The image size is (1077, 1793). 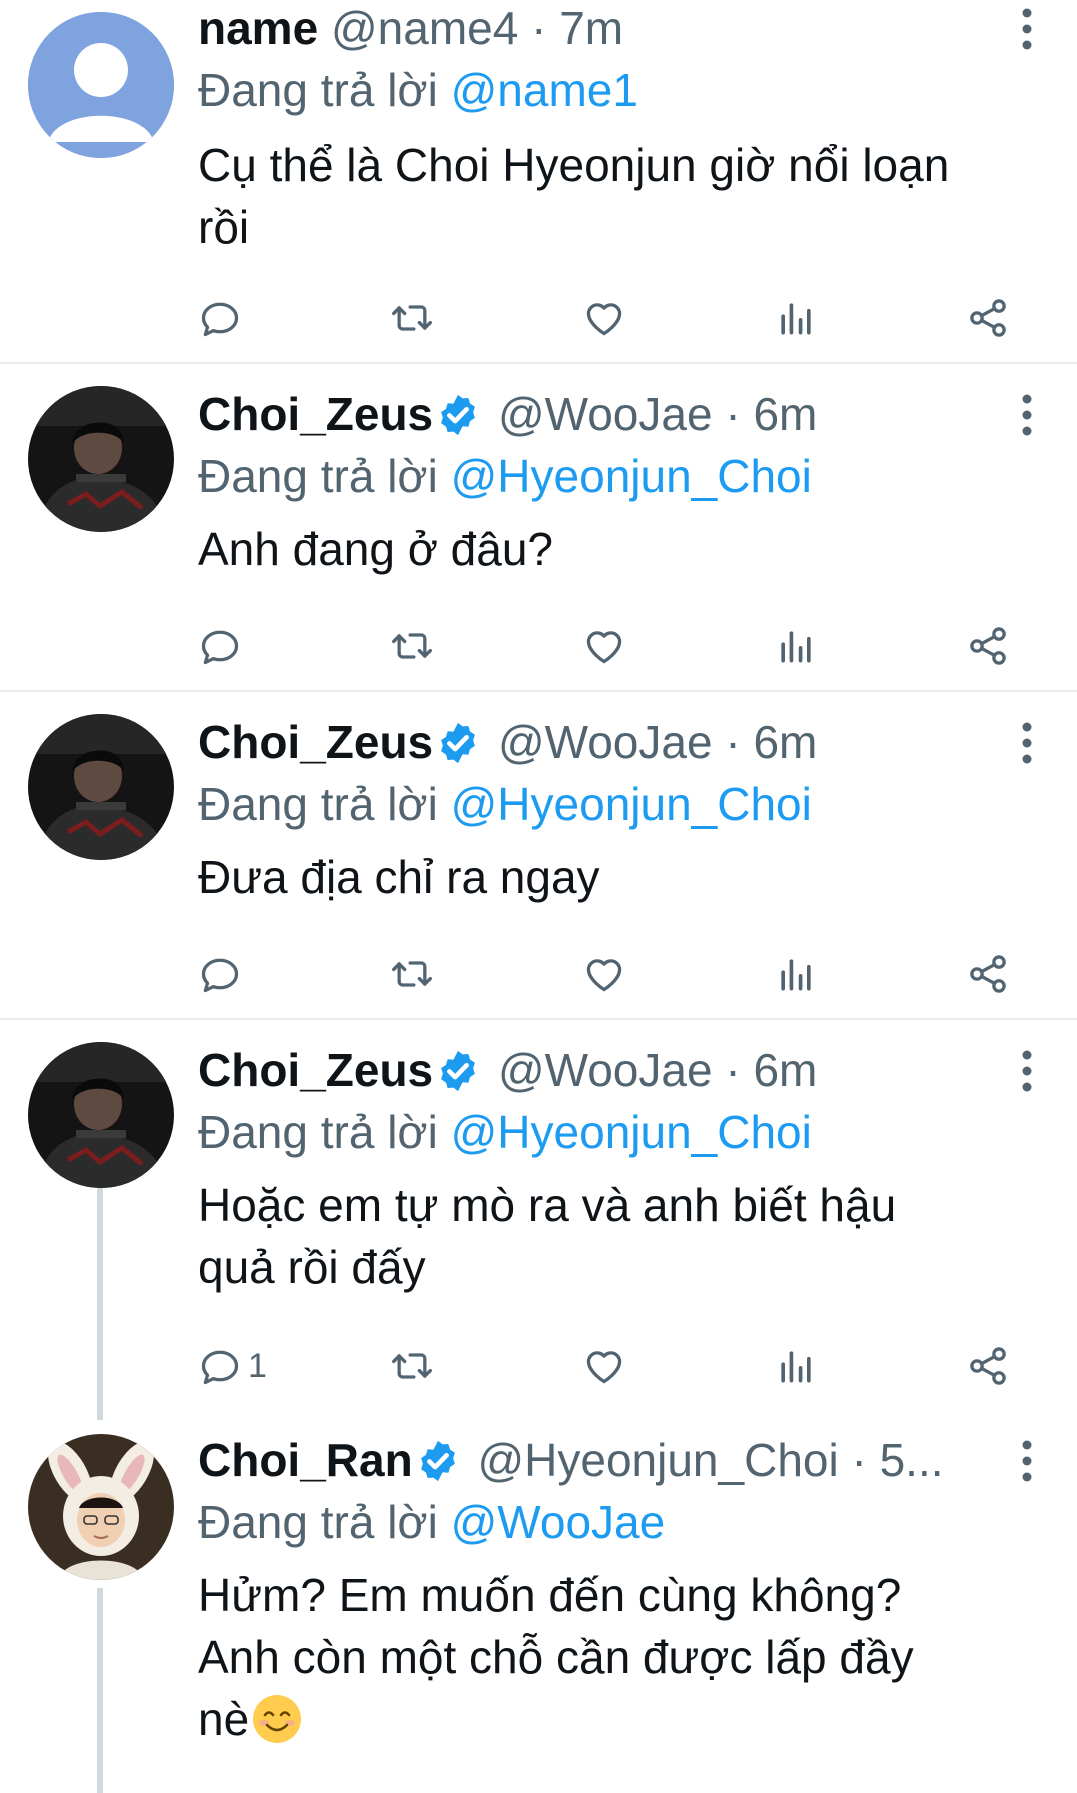 What do you see at coordinates (544, 90) in the screenshot?
I see `reply-to-mention: @name1` at bounding box center [544, 90].